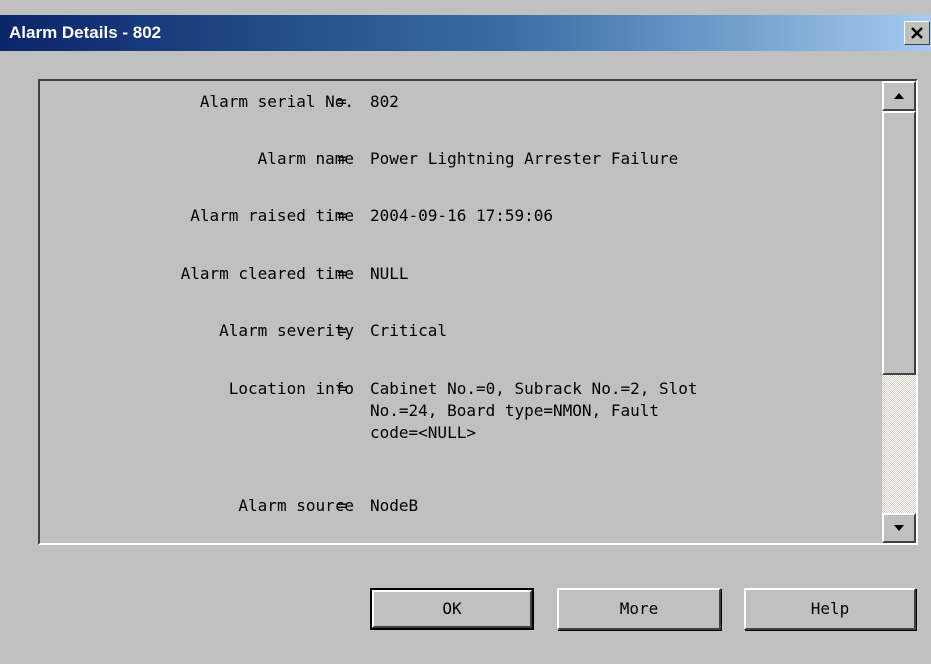  I want to click on scroll-down-button, so click(899, 528).